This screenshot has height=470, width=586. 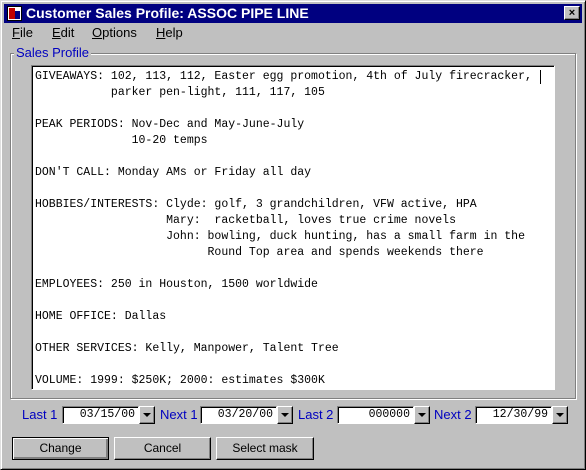 I want to click on select-mask-button: Select mask, so click(x=265, y=448).